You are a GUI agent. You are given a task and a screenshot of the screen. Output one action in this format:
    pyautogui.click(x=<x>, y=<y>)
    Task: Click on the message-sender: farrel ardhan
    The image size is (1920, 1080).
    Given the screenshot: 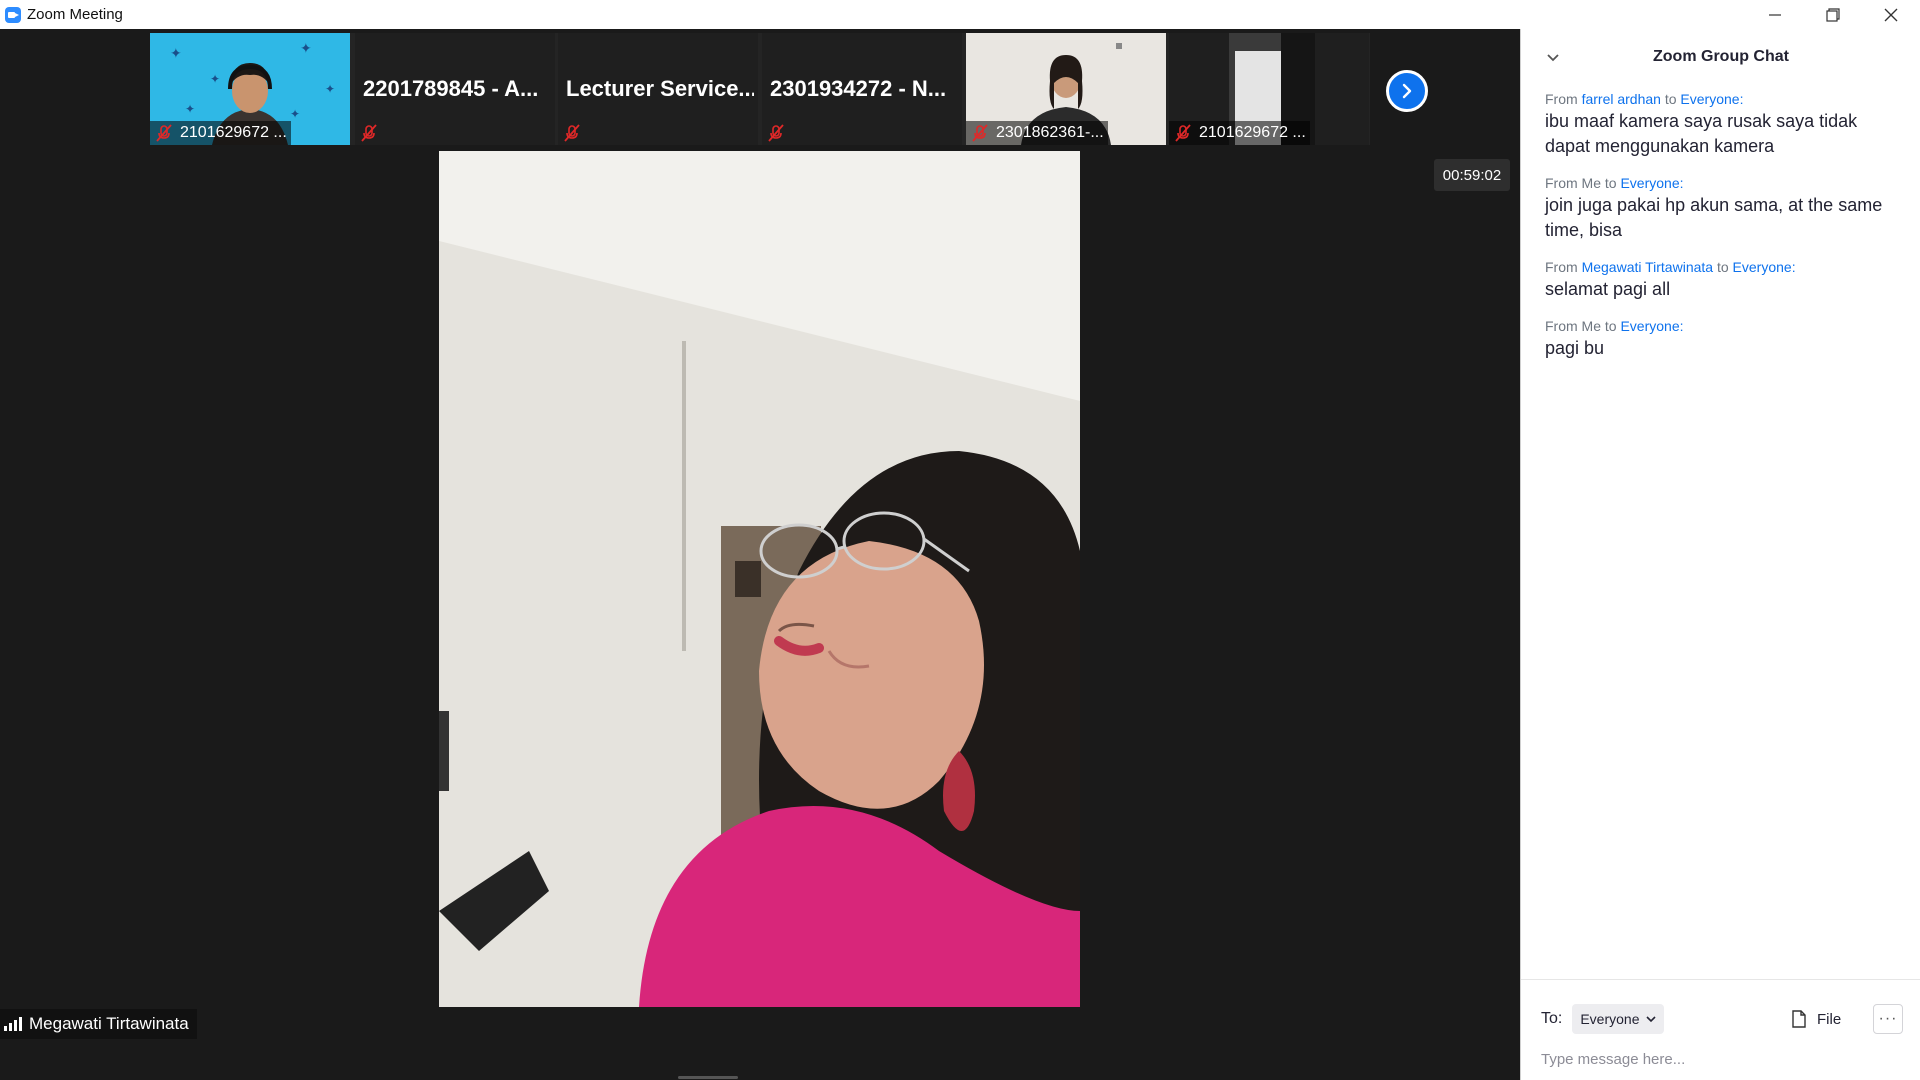 What is the action you would take?
    pyautogui.click(x=1621, y=99)
    